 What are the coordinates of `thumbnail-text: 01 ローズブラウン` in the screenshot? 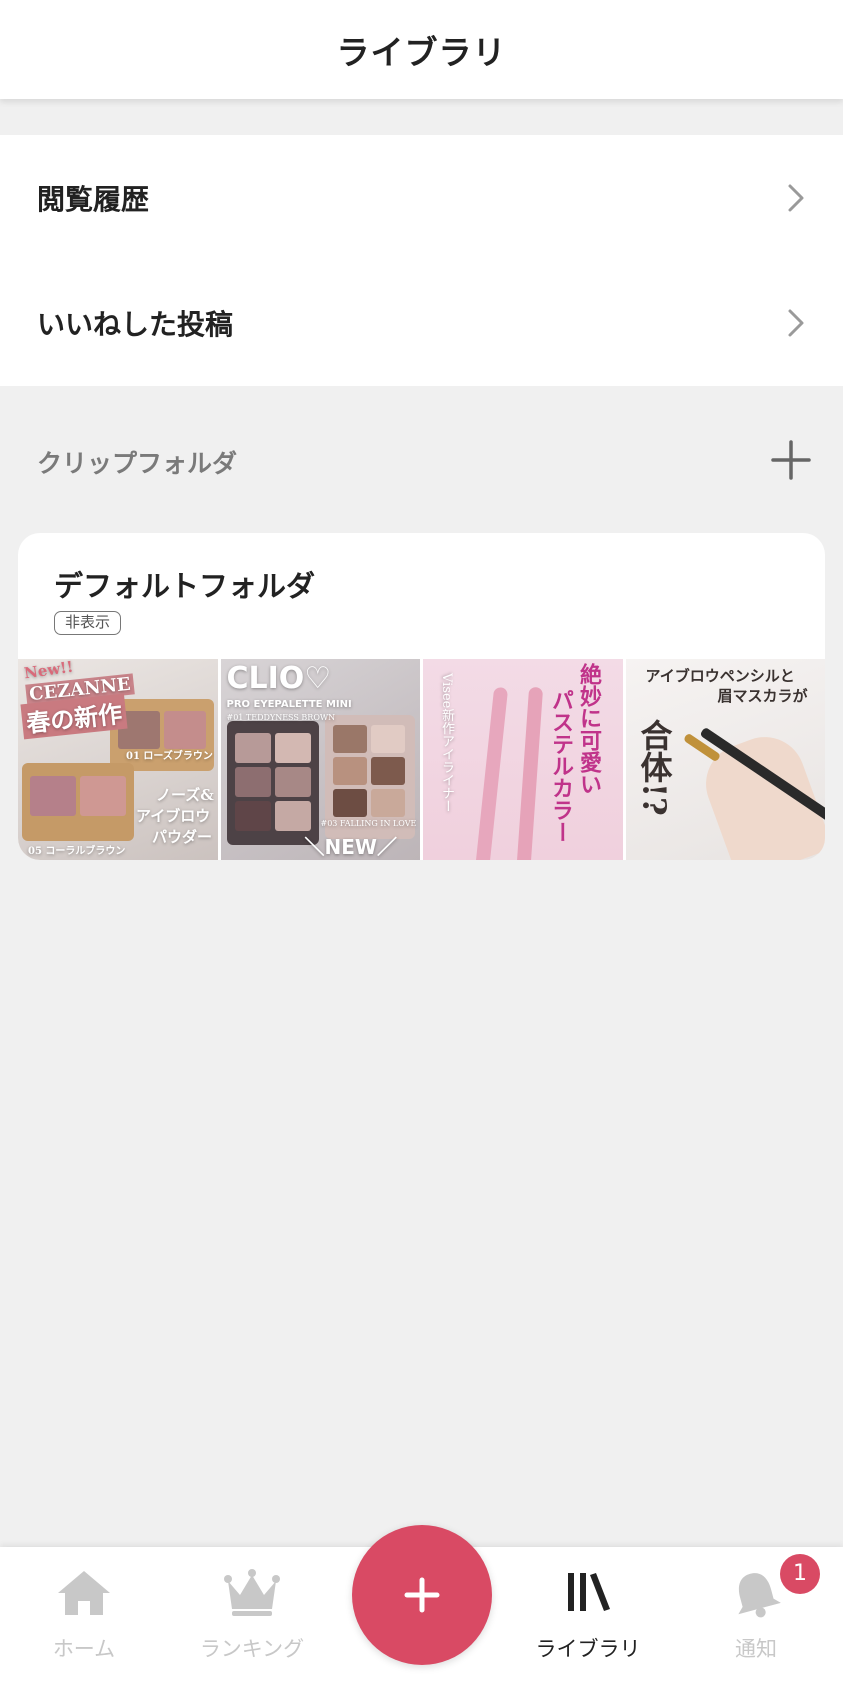 It's located at (169, 756).